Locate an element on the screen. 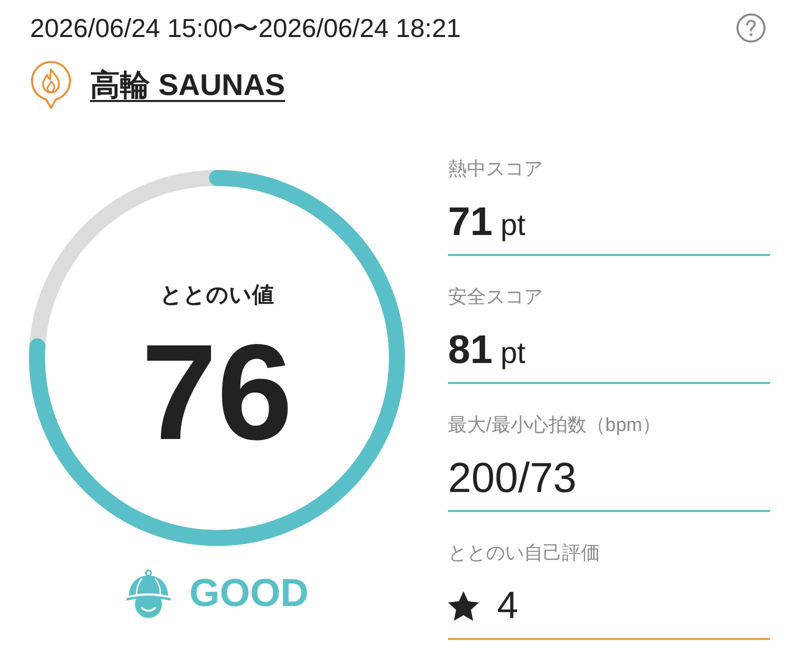 Image resolution: width=800 pixels, height=656 pixels. condition-label: GOOD is located at coordinates (249, 594).